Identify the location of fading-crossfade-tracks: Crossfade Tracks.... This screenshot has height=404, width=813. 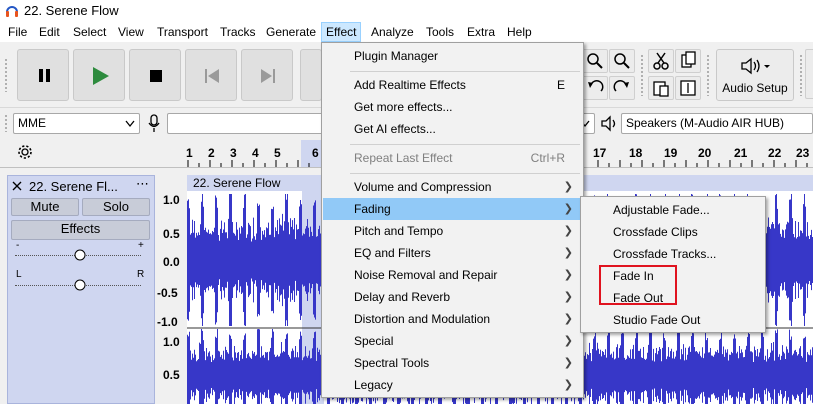
(673, 254).